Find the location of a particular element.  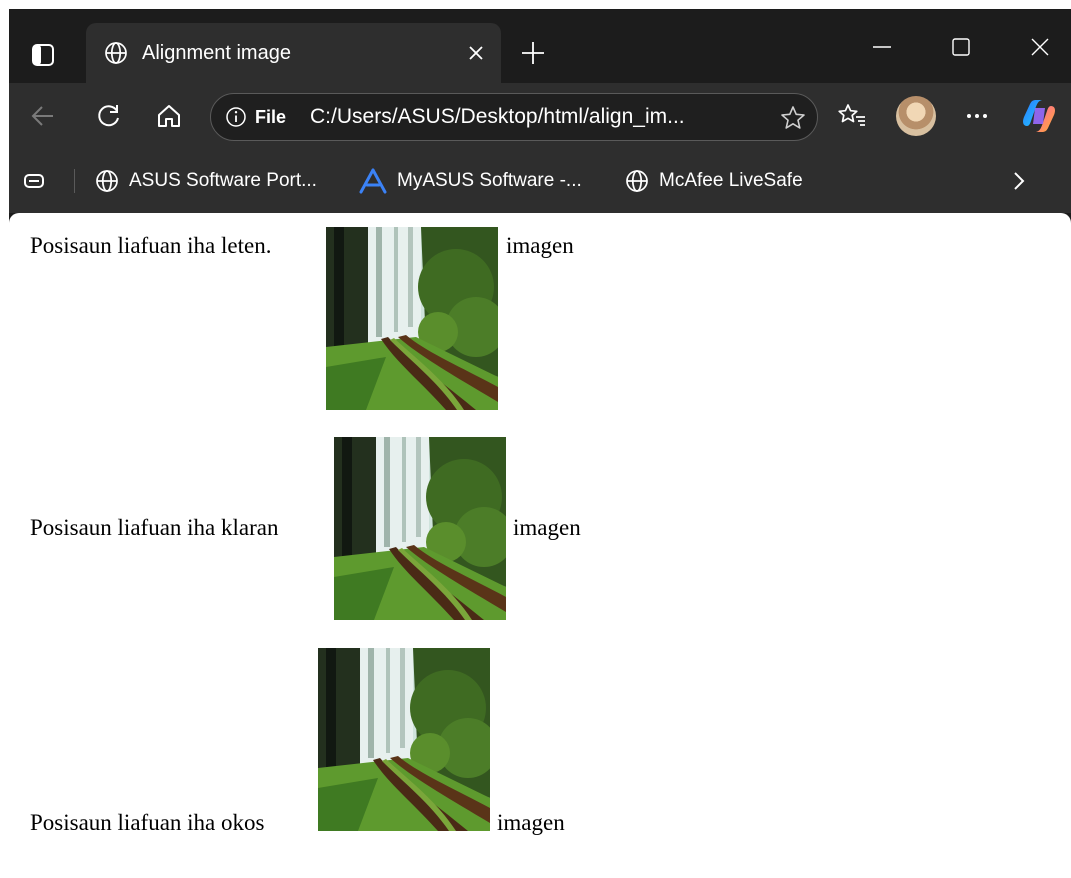

row-middle-text: Posisaun liafuan iha klaran is located at coordinates (154, 527).